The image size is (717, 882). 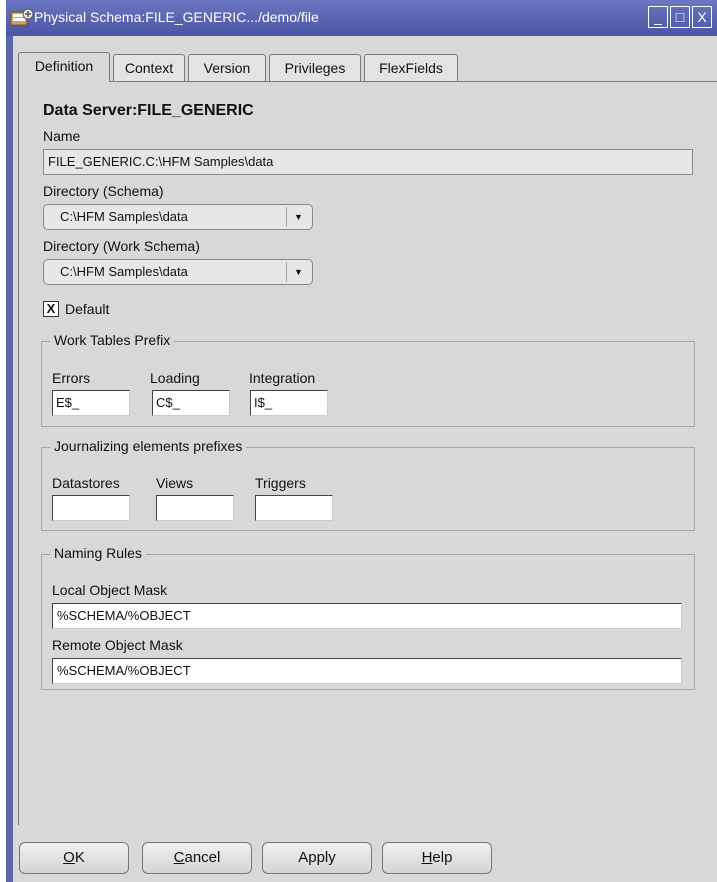 I want to click on datastores-prefix-field, so click(x=91, y=508).